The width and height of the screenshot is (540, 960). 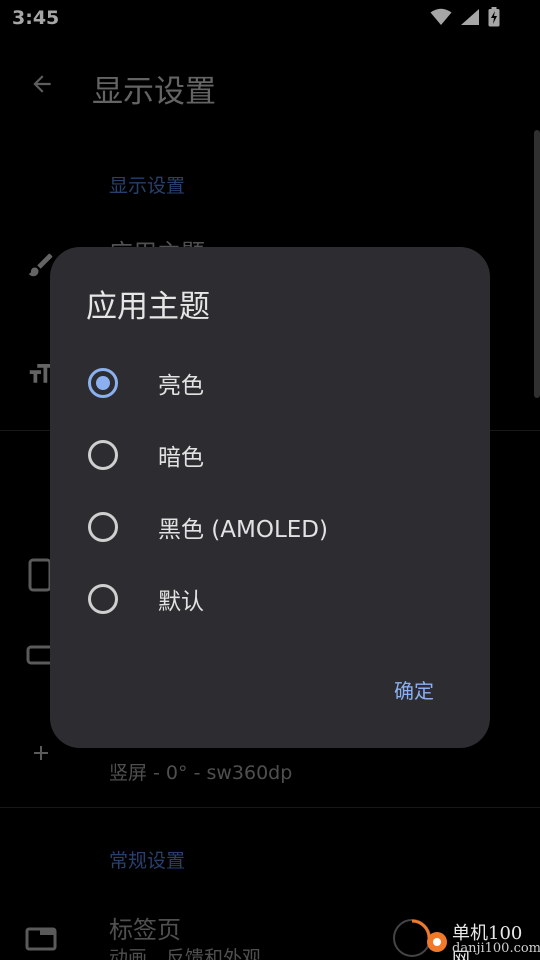 What do you see at coordinates (181, 458) in the screenshot?
I see `option-label: 暗色` at bounding box center [181, 458].